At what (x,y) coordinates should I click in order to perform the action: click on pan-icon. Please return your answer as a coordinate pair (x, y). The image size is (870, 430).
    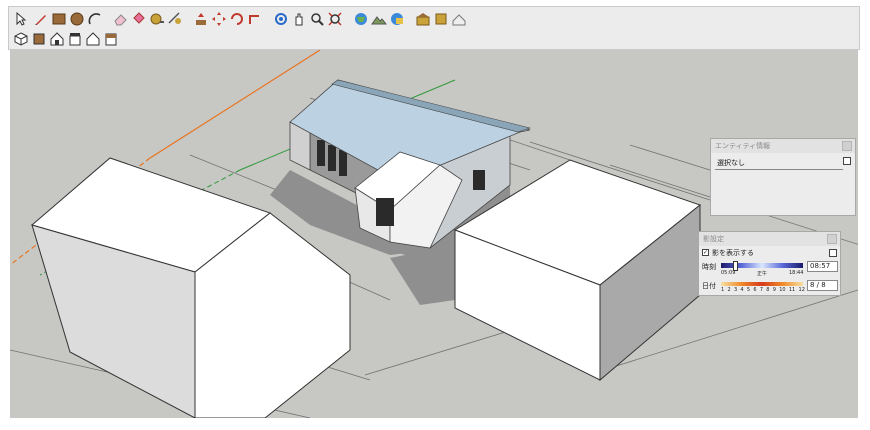
    Looking at the image, I should click on (299, 19).